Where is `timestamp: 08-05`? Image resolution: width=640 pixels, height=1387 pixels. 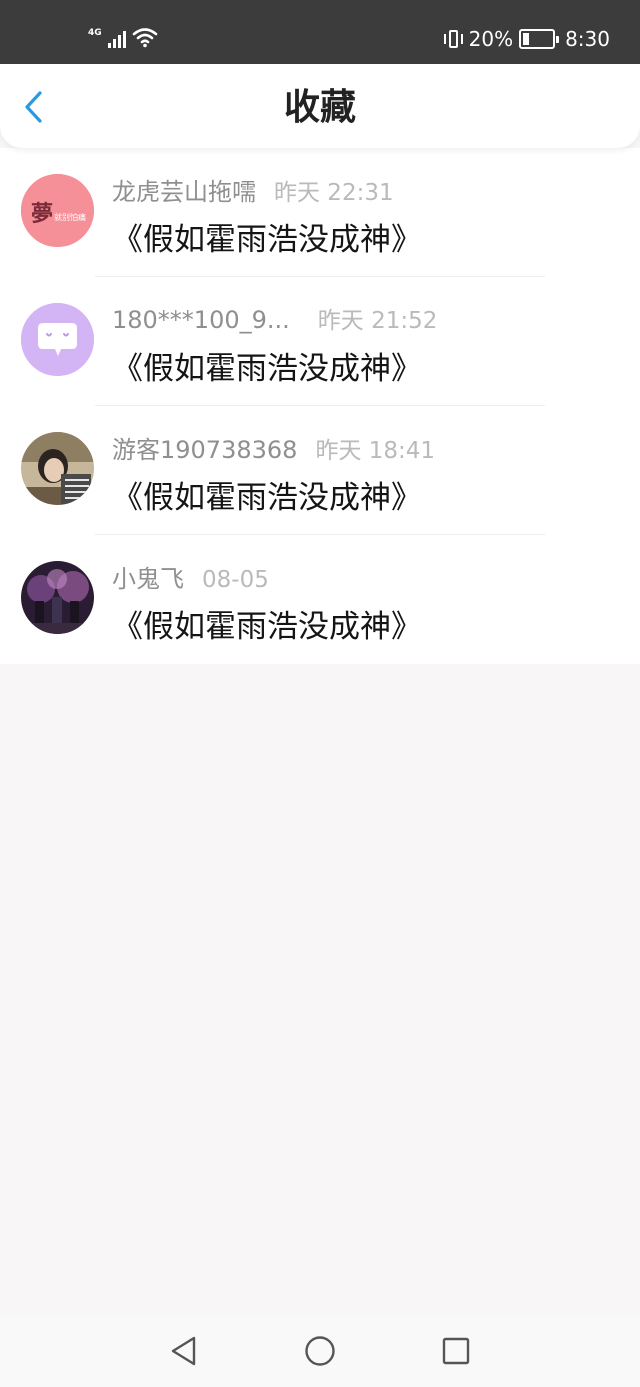
timestamp: 08-05 is located at coordinates (235, 580).